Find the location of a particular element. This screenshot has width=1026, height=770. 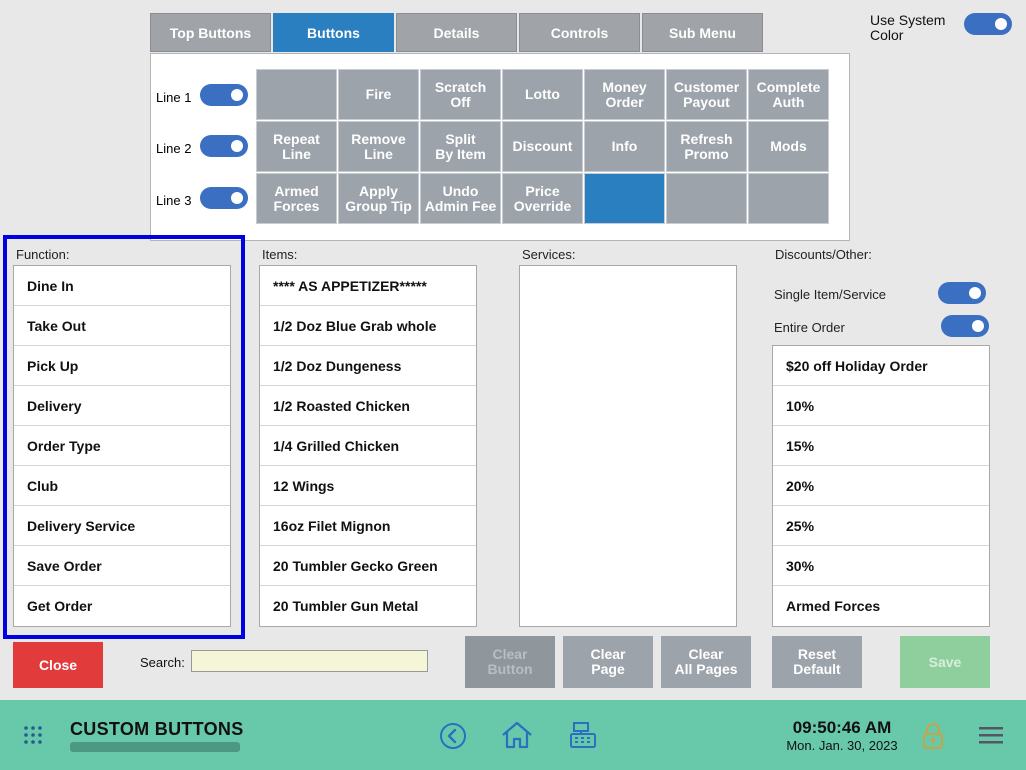

grid-button-money-order: Money Order is located at coordinates (624, 94).